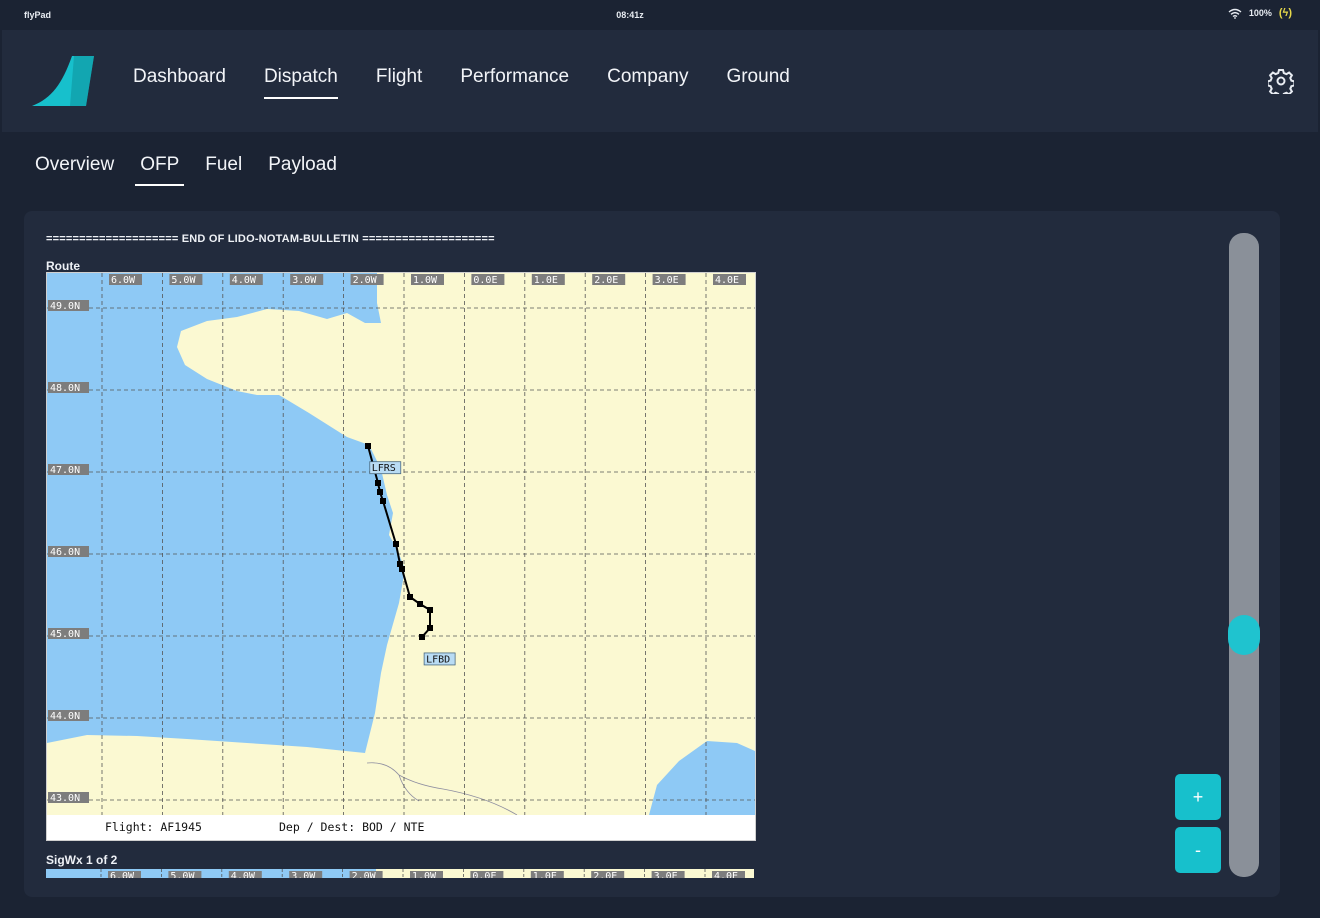  What do you see at coordinates (65, 798) in the screenshot?
I see `lat-label: 43.0N` at bounding box center [65, 798].